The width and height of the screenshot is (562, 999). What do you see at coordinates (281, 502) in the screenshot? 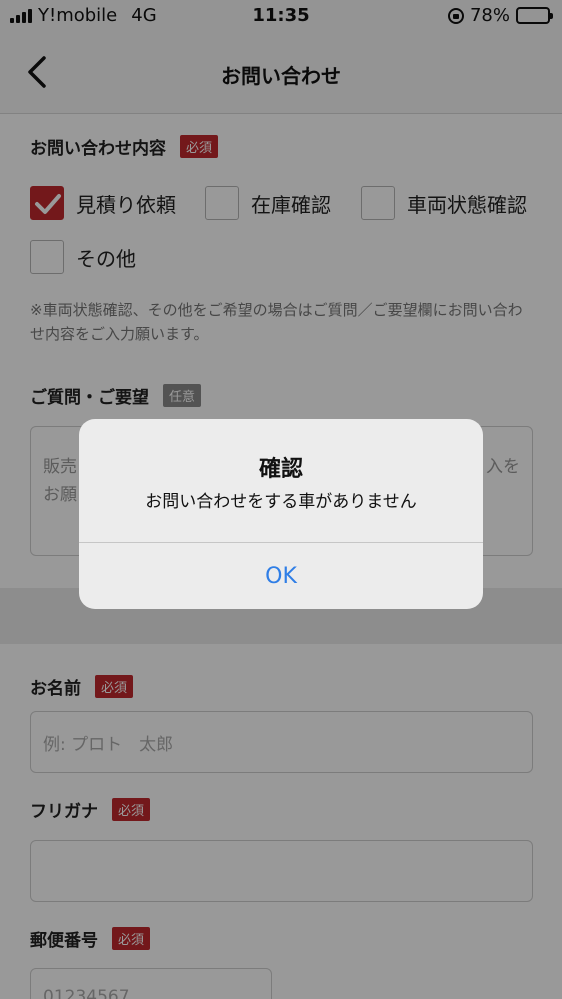
I see `alert-message: お問い合わせをする車がありません` at bounding box center [281, 502].